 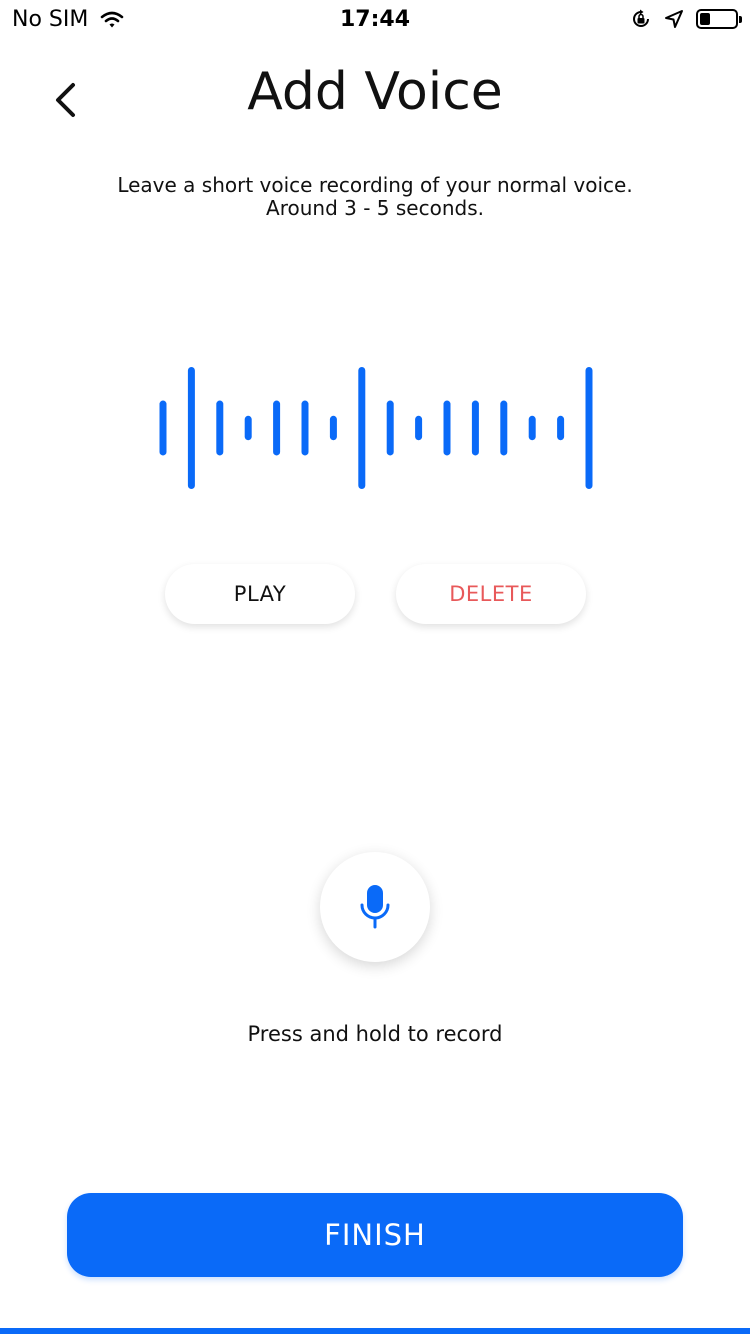 What do you see at coordinates (719, 19) in the screenshot?
I see `battery-icon` at bounding box center [719, 19].